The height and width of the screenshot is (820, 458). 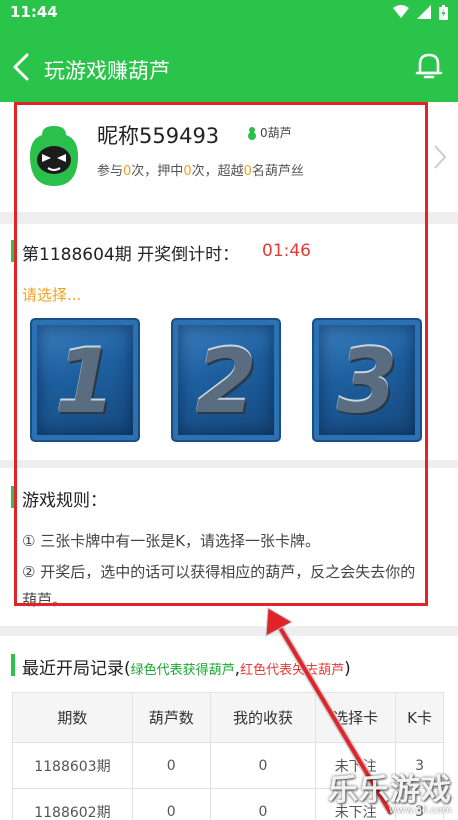 What do you see at coordinates (440, 157) in the screenshot?
I see `chevron-right-icon` at bounding box center [440, 157].